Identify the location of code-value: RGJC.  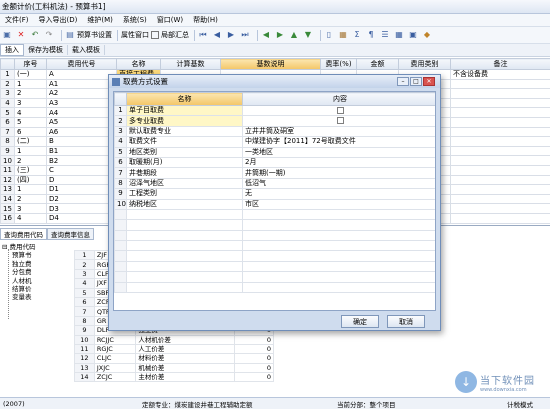
(115, 349).